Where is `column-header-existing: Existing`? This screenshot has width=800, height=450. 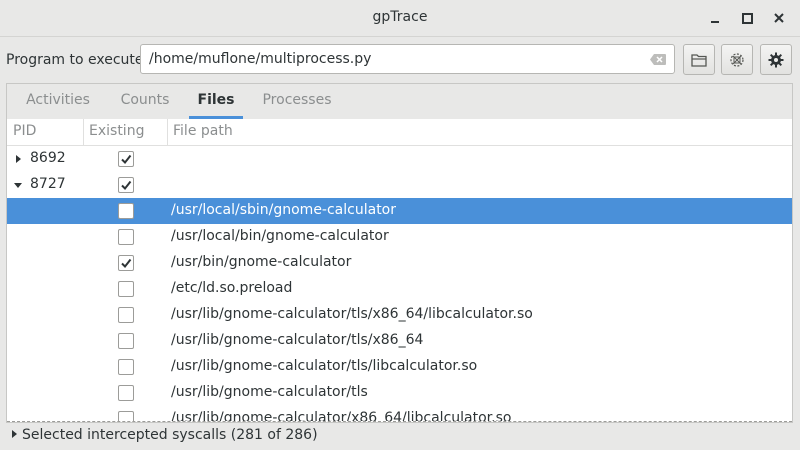
column-header-existing: Existing is located at coordinates (128, 132).